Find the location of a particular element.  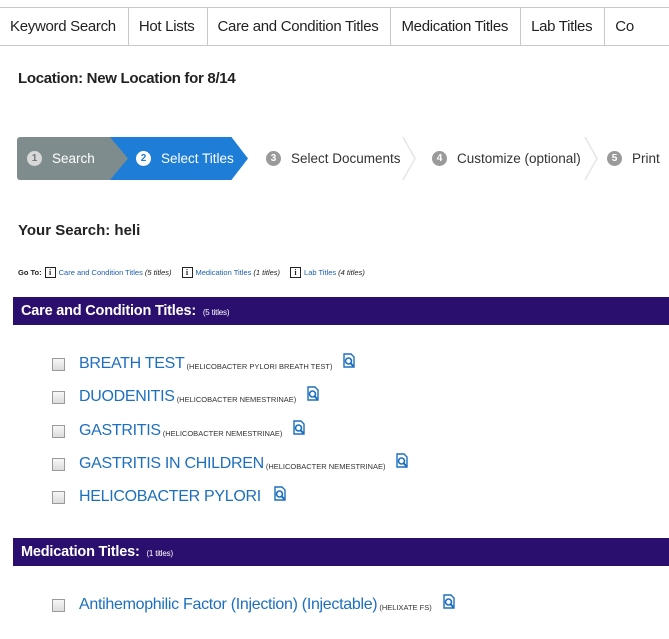

section-header-care-condition: Care and Condition Titles: (5 titles) is located at coordinates (341, 311).